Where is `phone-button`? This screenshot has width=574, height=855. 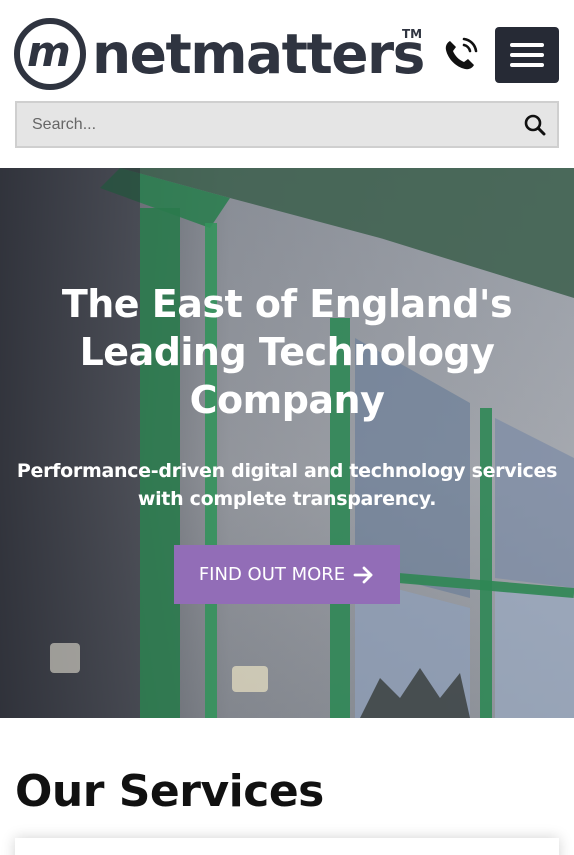
phone-button is located at coordinates (461, 54).